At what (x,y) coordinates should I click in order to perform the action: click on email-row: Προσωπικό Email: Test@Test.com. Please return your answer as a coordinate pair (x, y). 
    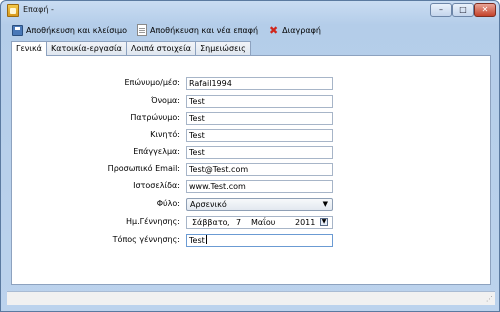
    Looking at the image, I should click on (251, 169).